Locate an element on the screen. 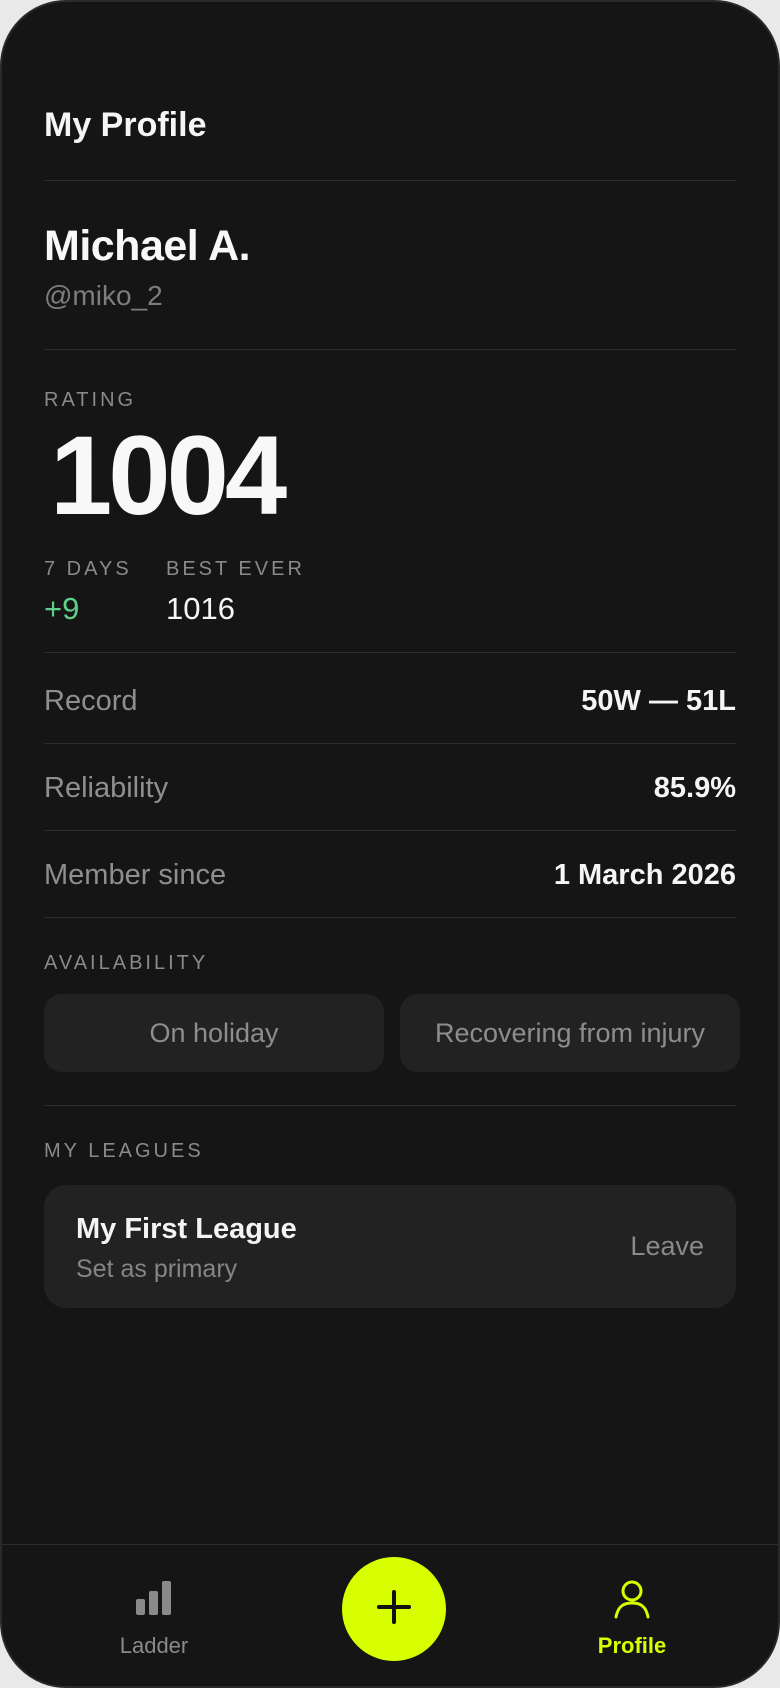 The width and height of the screenshot is (780, 1688). record-row: Record 50W — 51L is located at coordinates (390, 705).